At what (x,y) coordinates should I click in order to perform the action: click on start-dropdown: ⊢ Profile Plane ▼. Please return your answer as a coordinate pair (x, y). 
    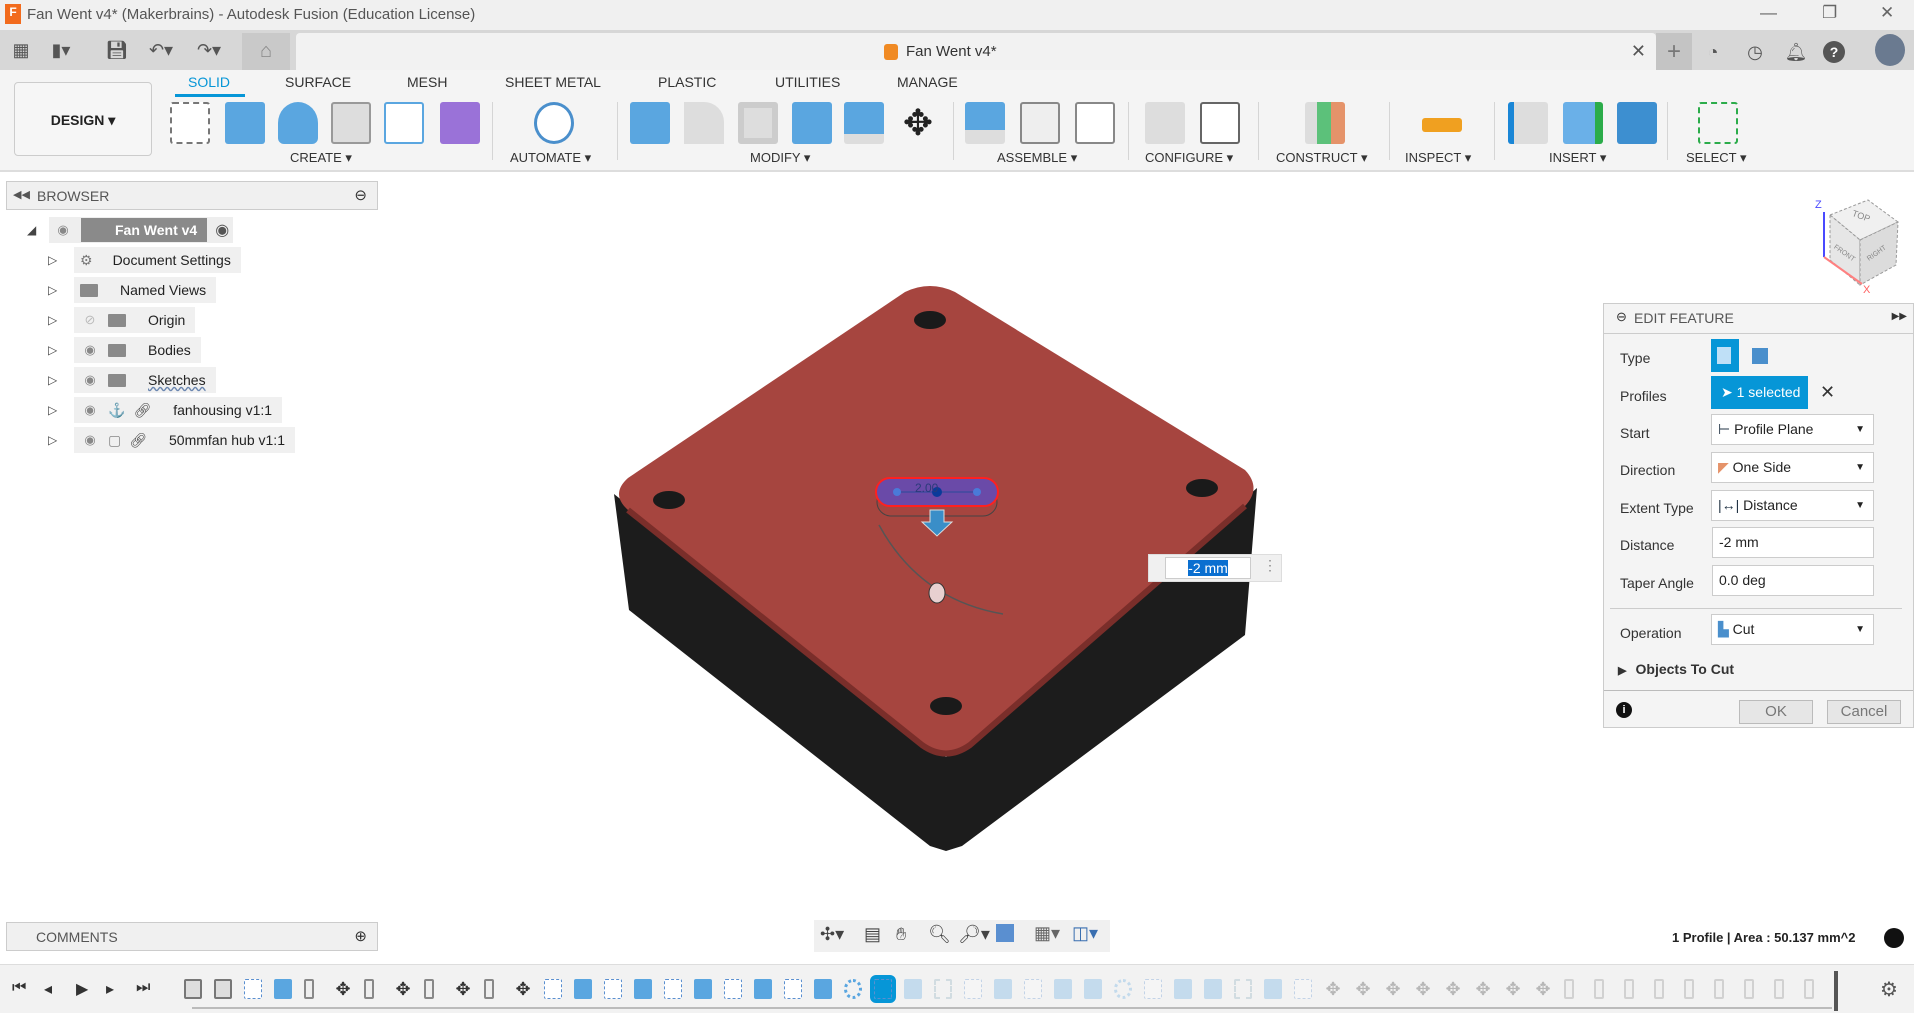
    Looking at the image, I should click on (1792, 429).